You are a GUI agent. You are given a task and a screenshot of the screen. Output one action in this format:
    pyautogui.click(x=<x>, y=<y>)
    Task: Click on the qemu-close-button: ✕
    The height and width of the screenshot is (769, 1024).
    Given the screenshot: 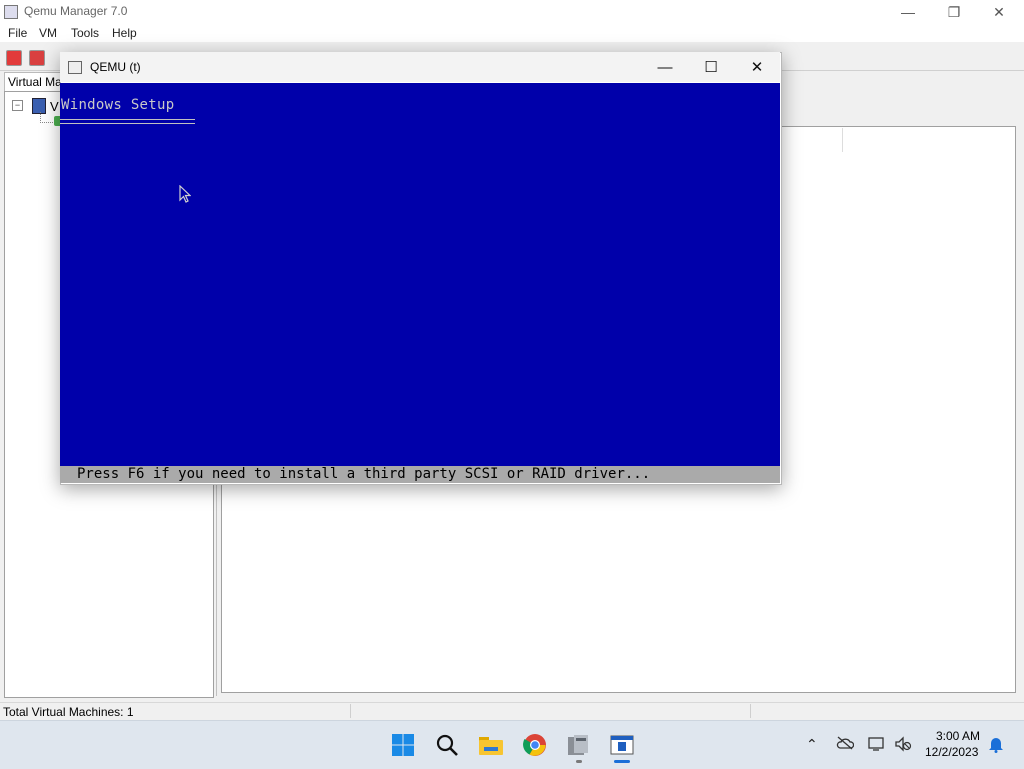 What is the action you would take?
    pyautogui.click(x=757, y=67)
    